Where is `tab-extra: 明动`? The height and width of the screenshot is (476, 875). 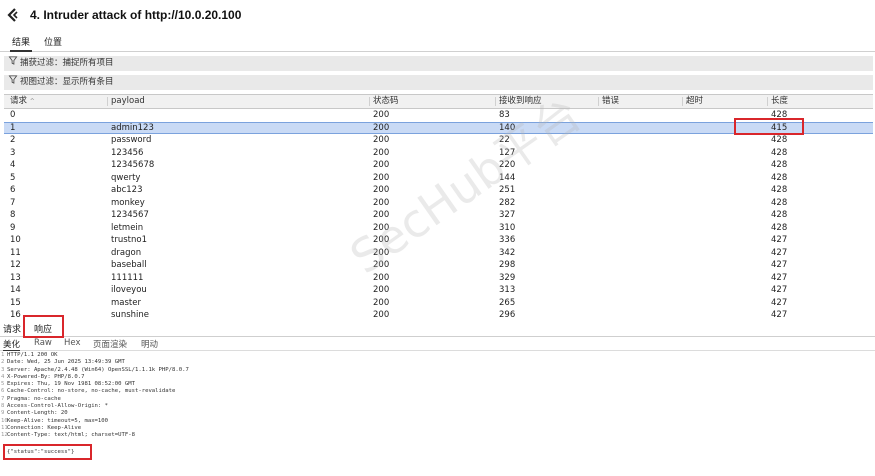
tab-extra: 明动 is located at coordinates (149, 344).